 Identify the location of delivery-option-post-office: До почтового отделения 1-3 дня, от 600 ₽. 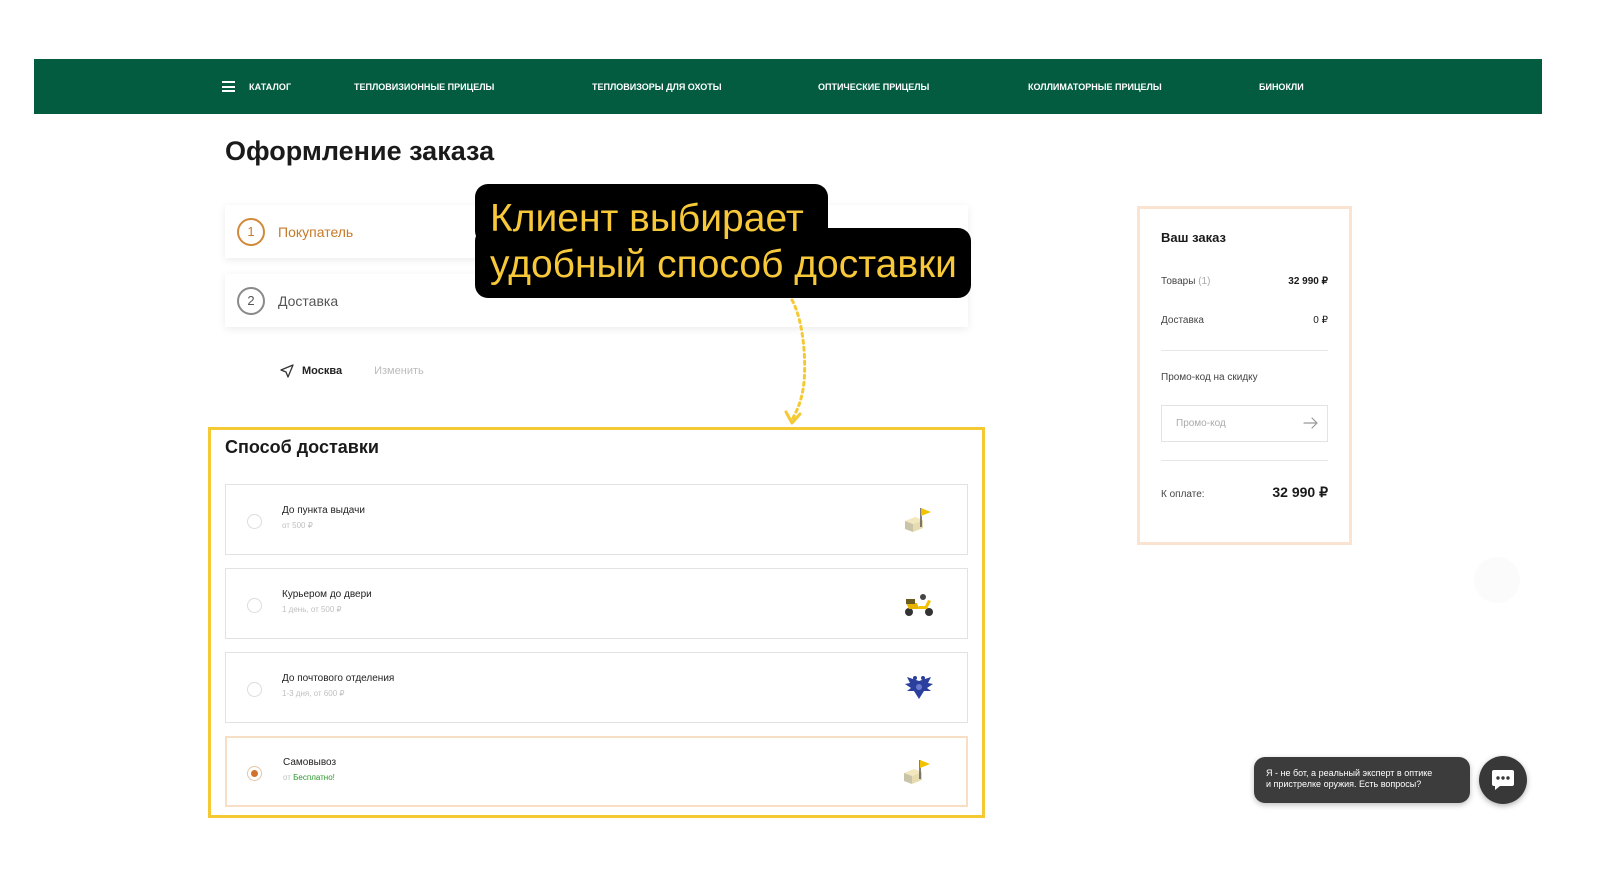
(596, 687).